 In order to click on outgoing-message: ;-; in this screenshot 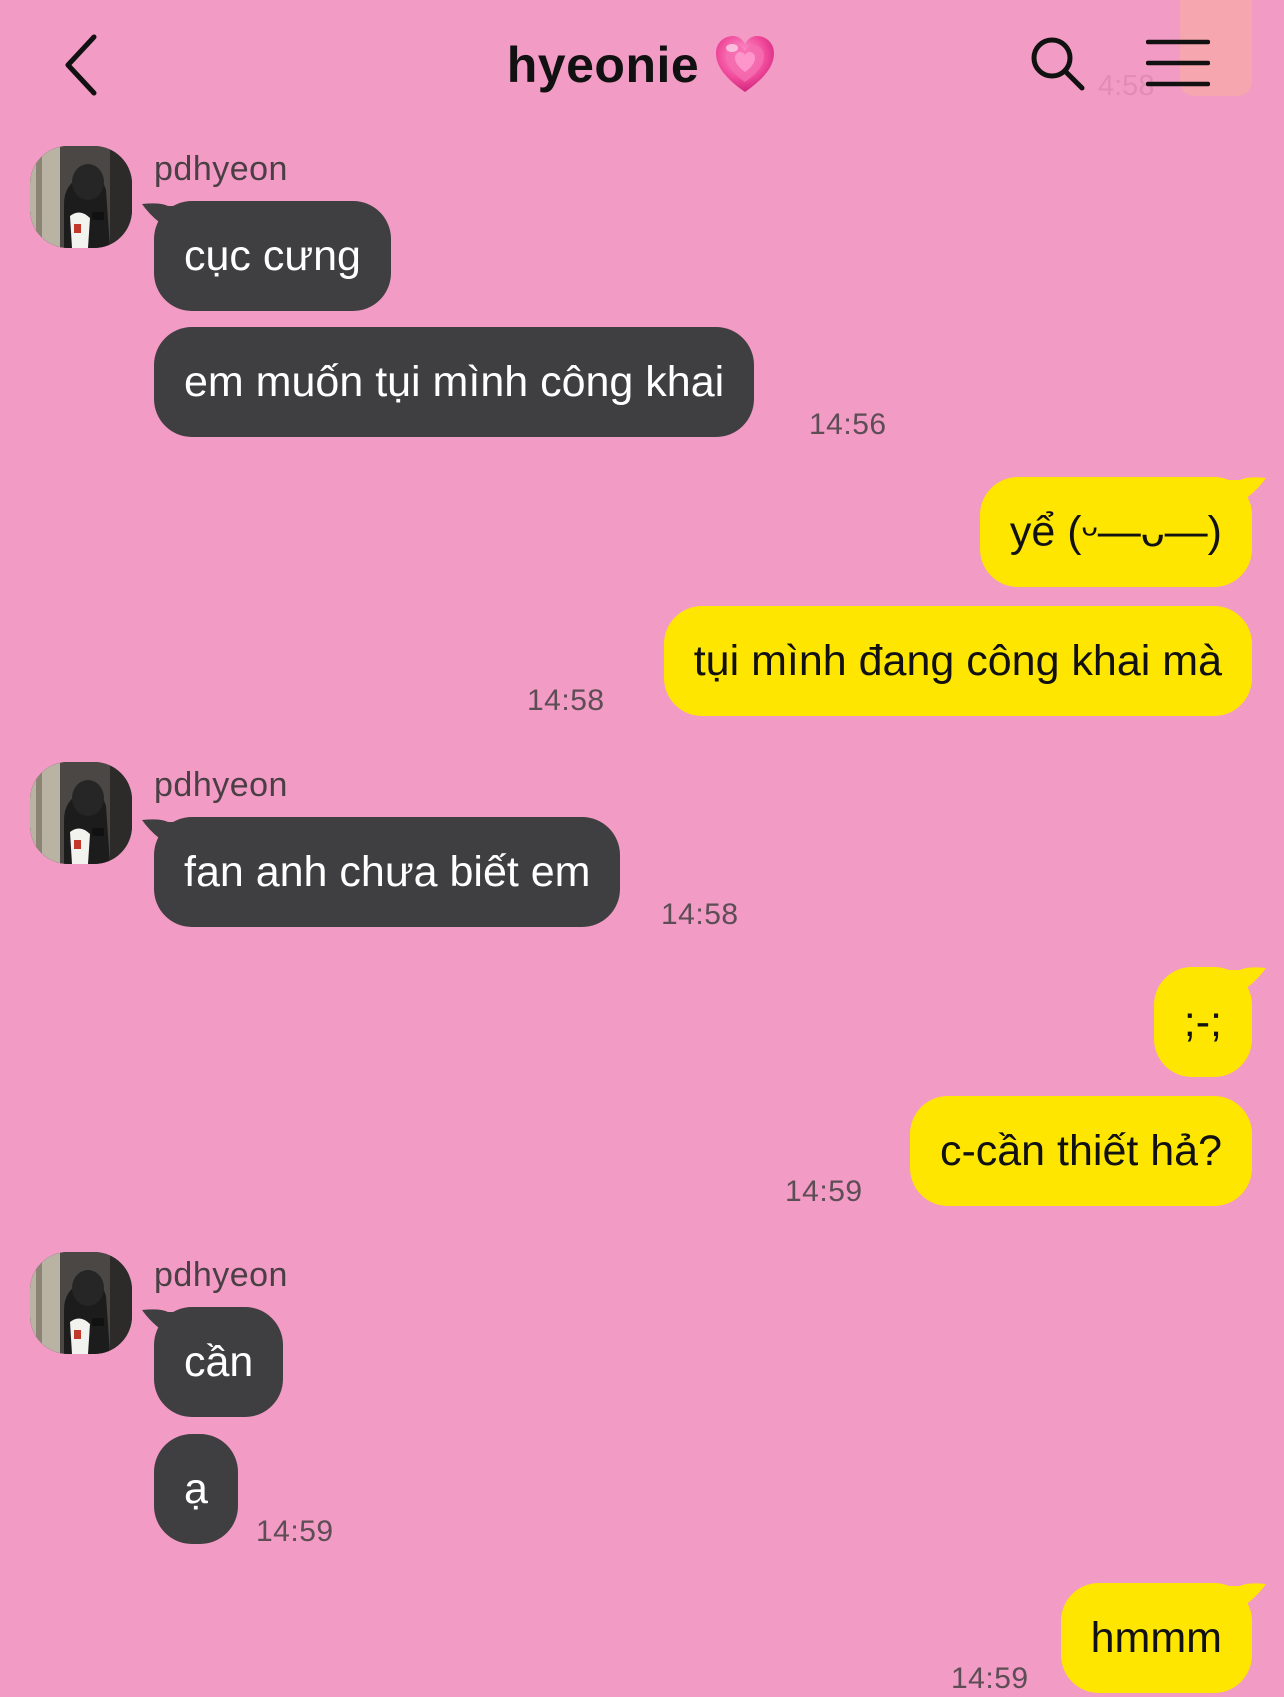, I will do `click(1202, 1022)`.